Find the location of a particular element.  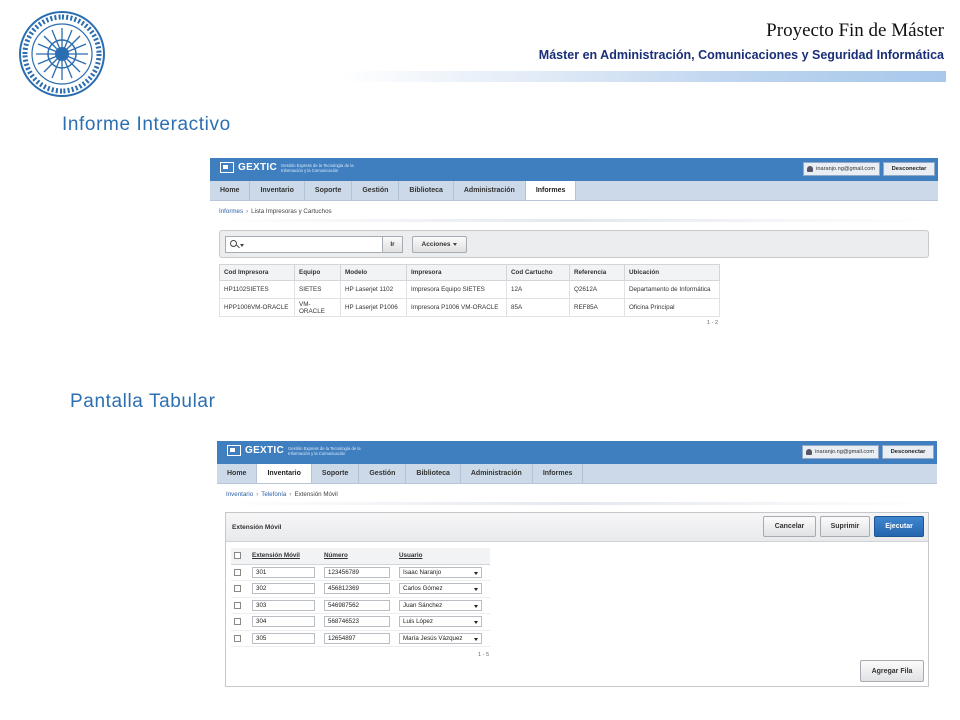

number-field: 123456789 is located at coordinates (357, 572).